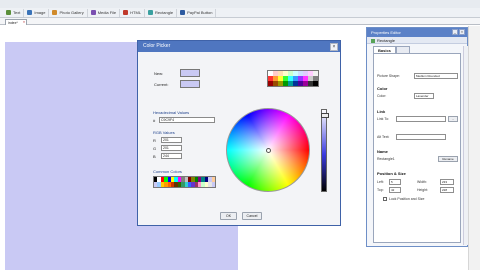  What do you see at coordinates (407, 199) in the screenshot?
I see `lock-position-label: Lock Position and Size` at bounding box center [407, 199].